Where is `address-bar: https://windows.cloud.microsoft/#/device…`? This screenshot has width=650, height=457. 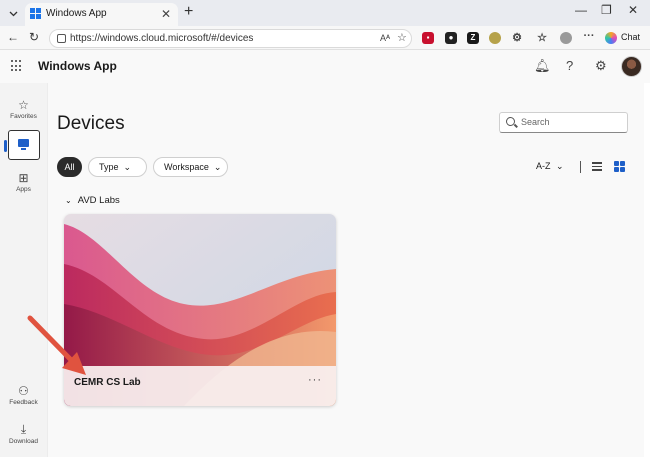
address-bar: https://windows.cloud.microsoft/#/device… is located at coordinates (230, 38).